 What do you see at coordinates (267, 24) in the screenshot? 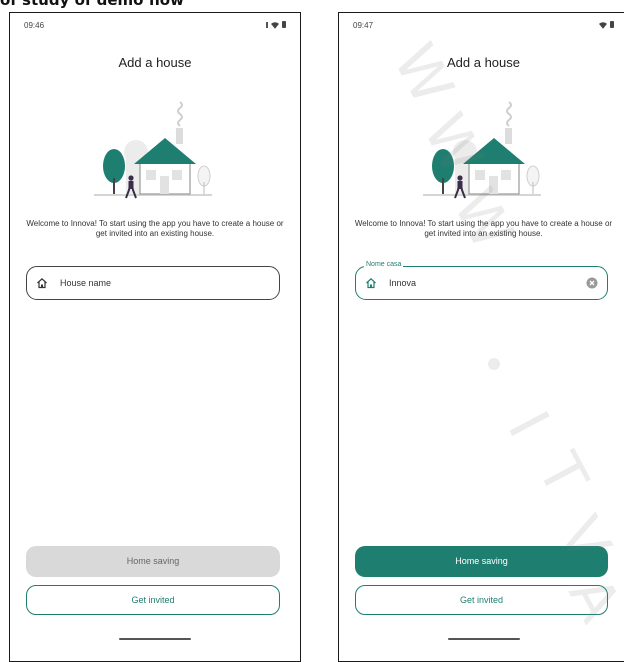
I see `signal-icon` at bounding box center [267, 24].